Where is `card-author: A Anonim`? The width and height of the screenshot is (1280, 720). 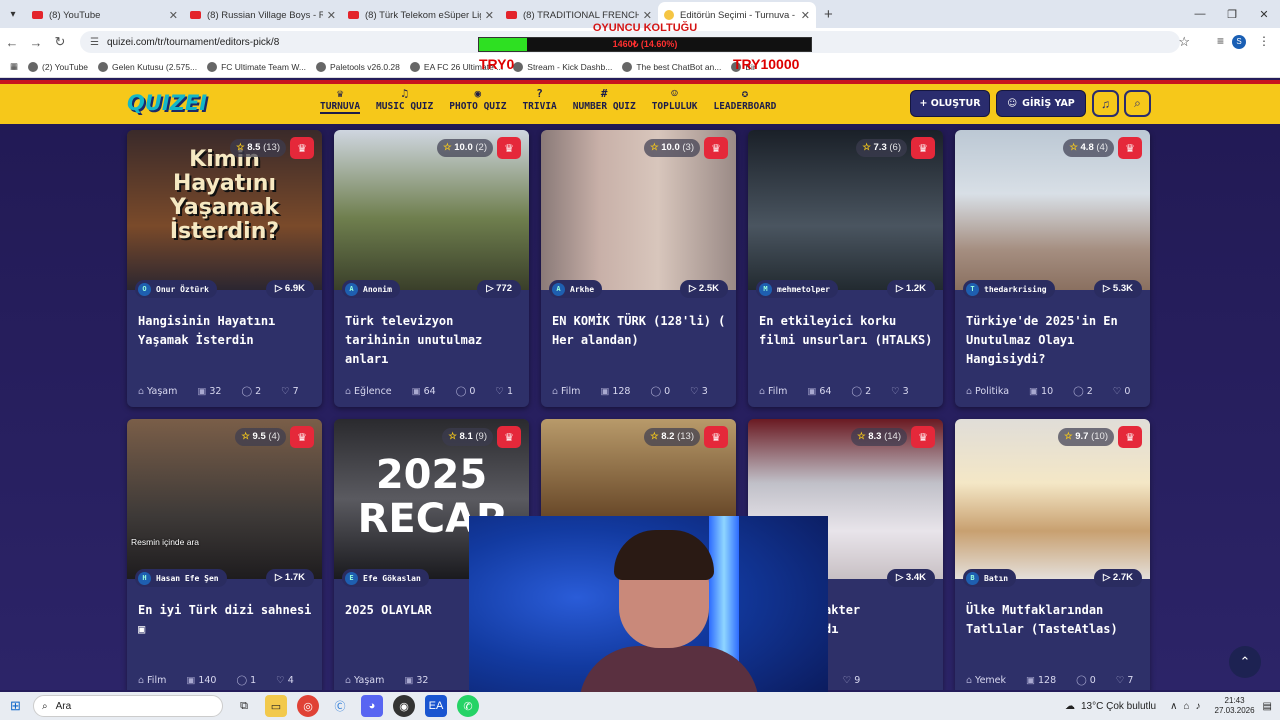
card-author: A Anonim is located at coordinates (371, 289).